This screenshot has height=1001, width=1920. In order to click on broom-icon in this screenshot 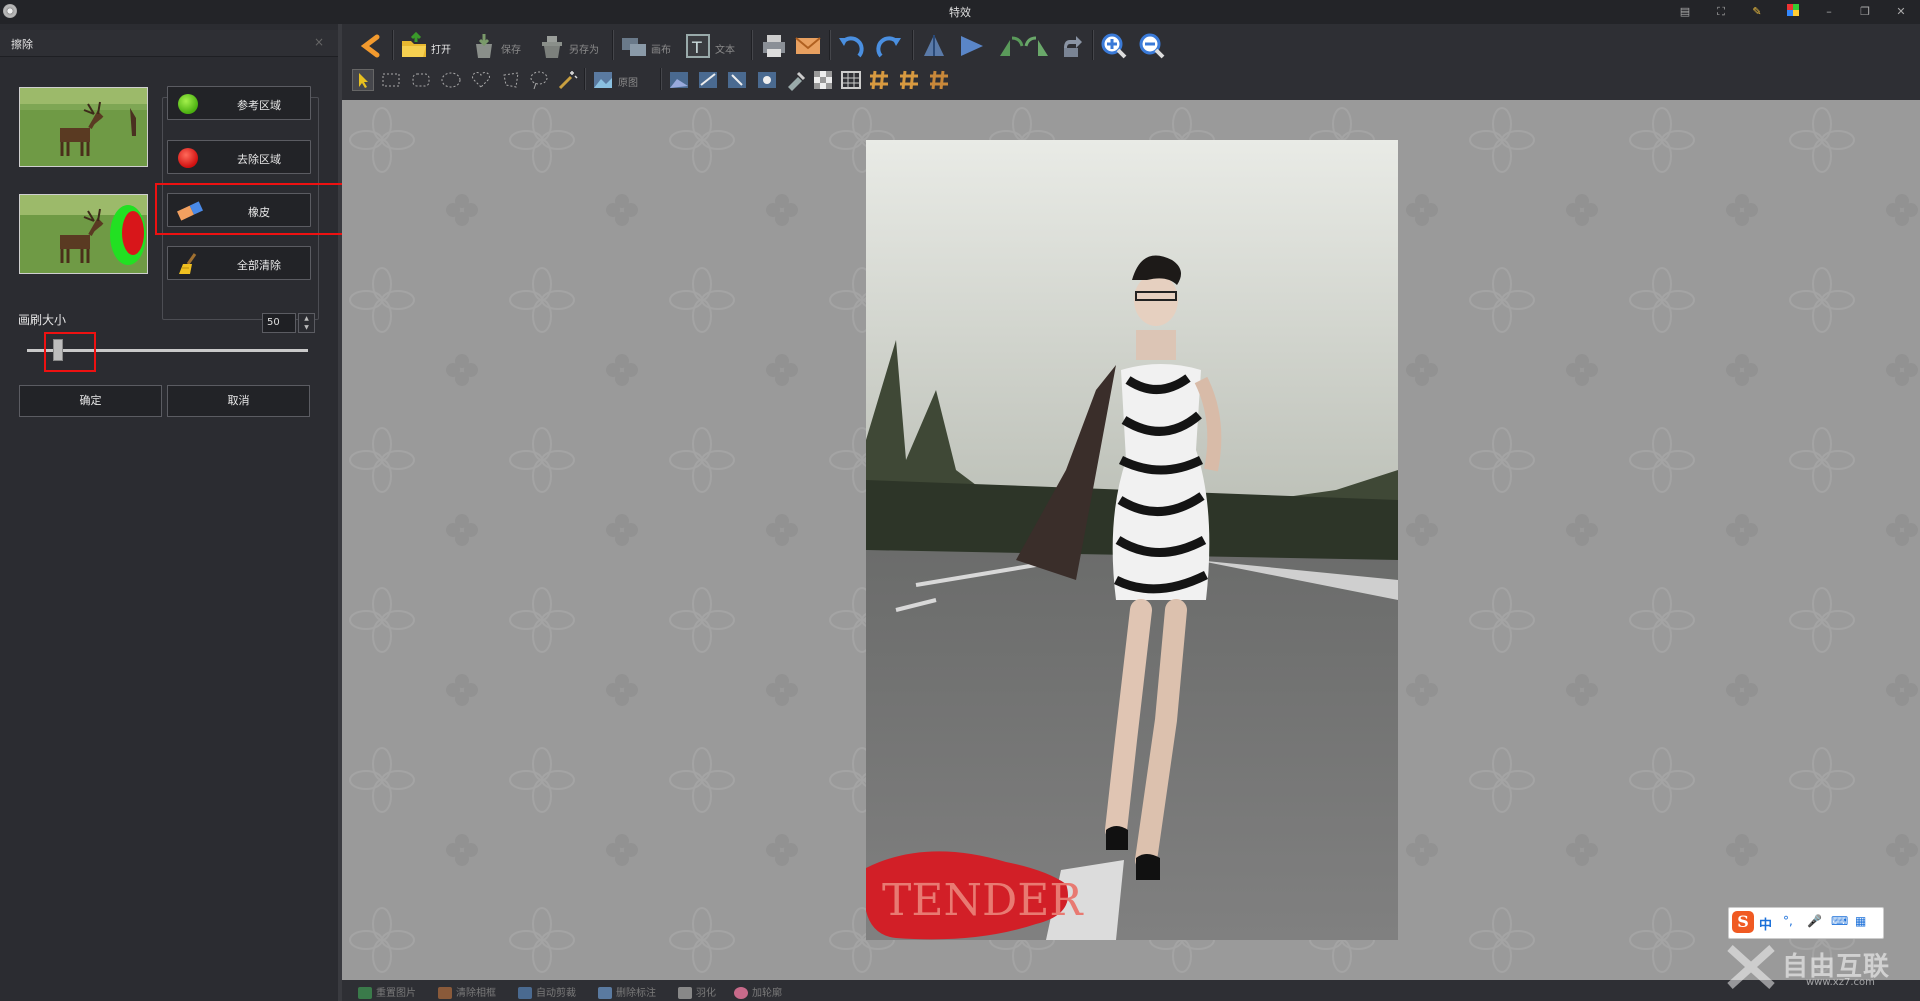, I will do `click(189, 265)`.